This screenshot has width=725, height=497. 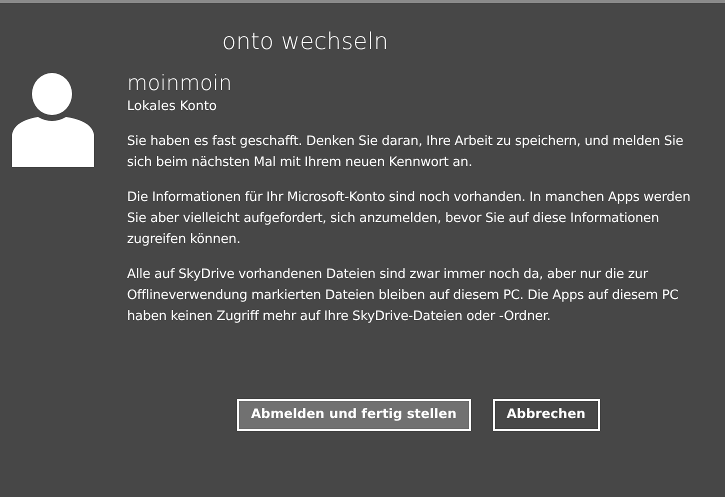 What do you see at coordinates (403, 296) in the screenshot?
I see `info-paragraph: Alle auf SkyDrive vorhandenen Dateien sind zwar immer noch da, aber nur die zur Offlineverwendung markierten Dateien bleiben auf diesem PC. Die Apps auf diesem PC haben keinen Zugriff mehr auf Ihre SkyDrive-Dateien oder -Ordner.` at bounding box center [403, 296].